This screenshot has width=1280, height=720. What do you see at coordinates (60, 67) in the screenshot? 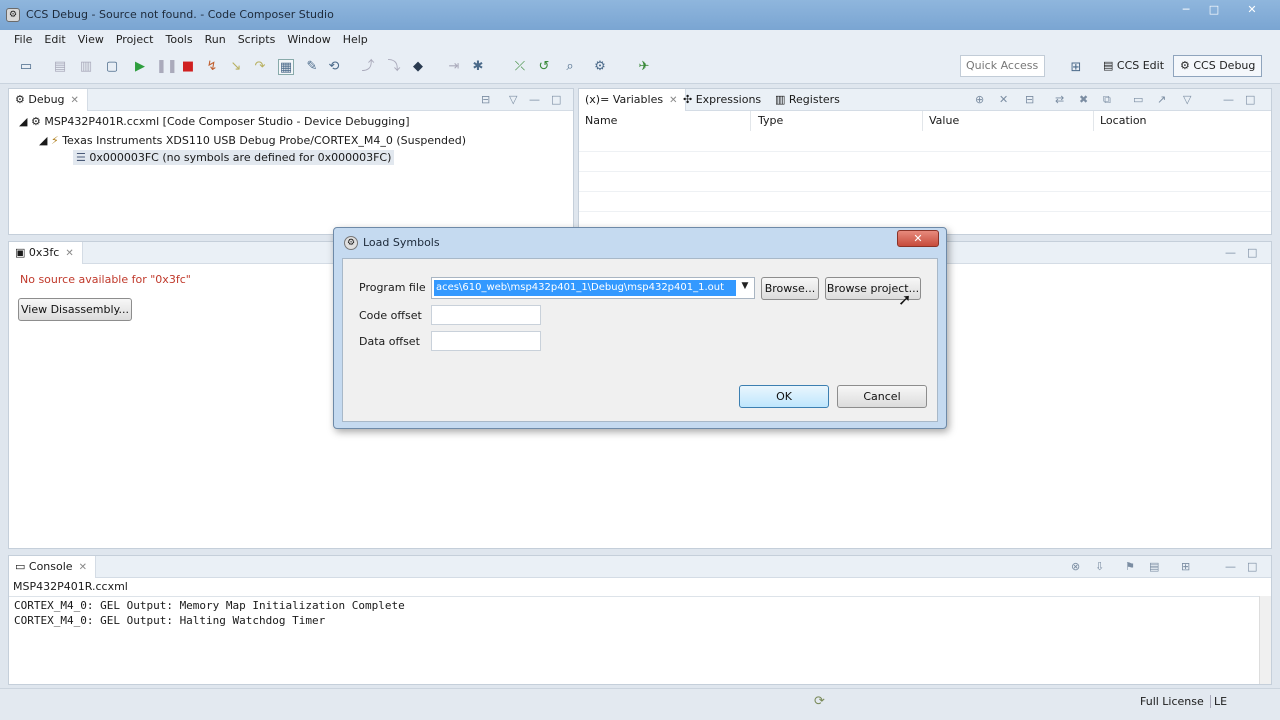
I see `save-icon: ▤` at bounding box center [60, 67].